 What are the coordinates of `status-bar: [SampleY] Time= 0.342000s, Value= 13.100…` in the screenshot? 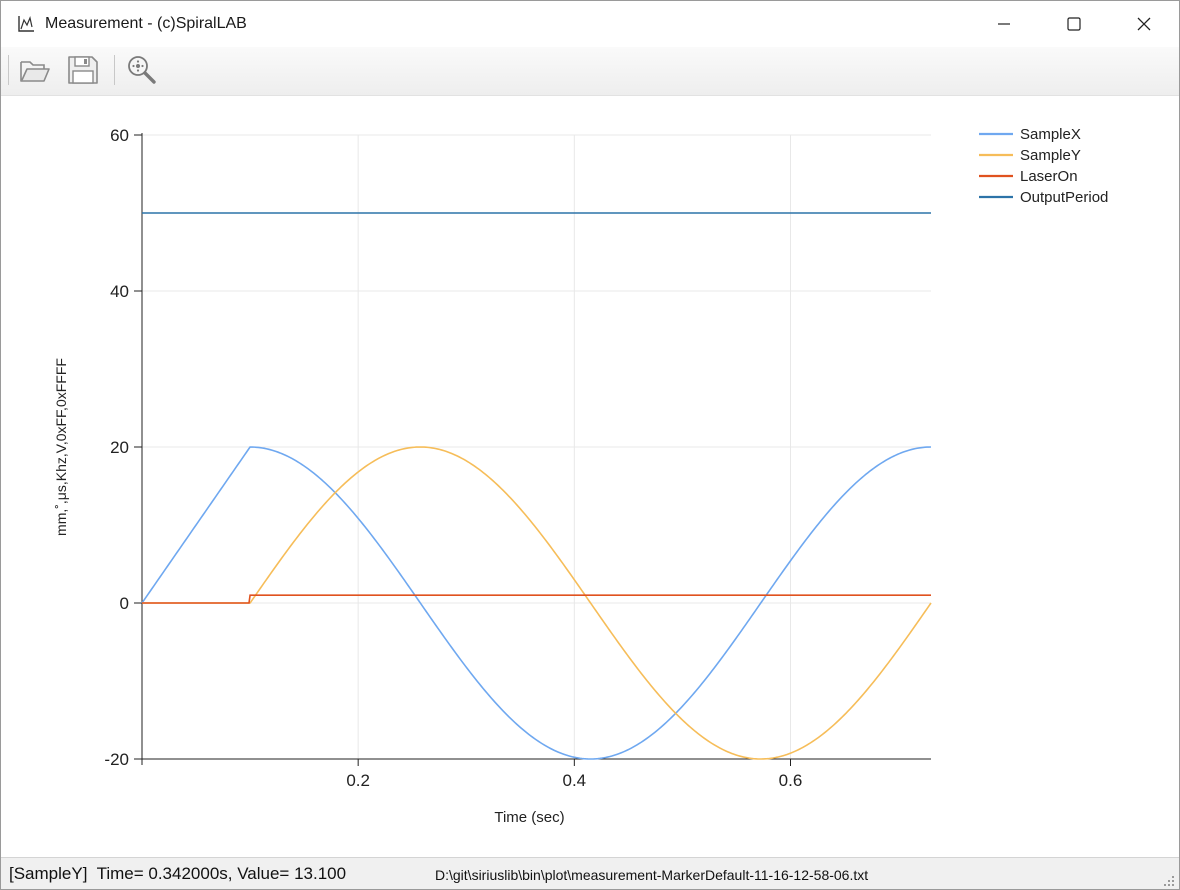 It's located at (590, 873).